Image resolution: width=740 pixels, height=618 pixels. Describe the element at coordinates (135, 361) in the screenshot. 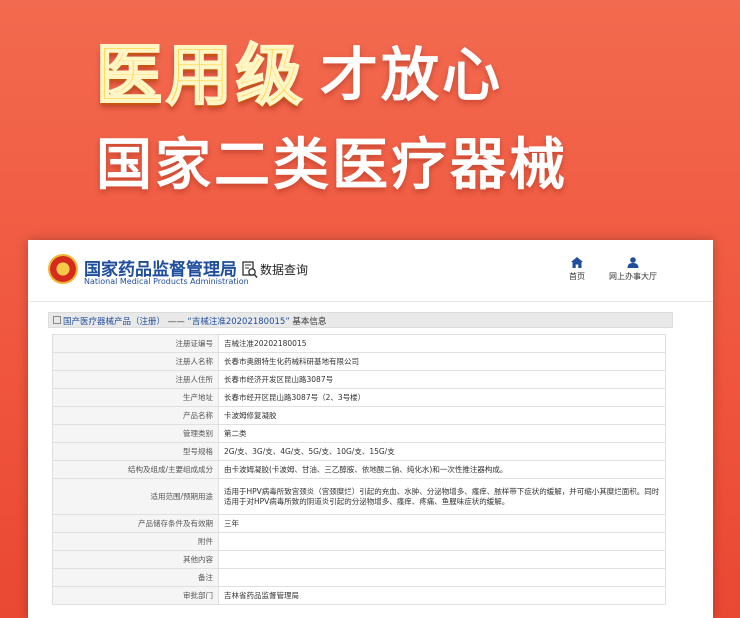

I see `row-label: 注册人名称` at that location.